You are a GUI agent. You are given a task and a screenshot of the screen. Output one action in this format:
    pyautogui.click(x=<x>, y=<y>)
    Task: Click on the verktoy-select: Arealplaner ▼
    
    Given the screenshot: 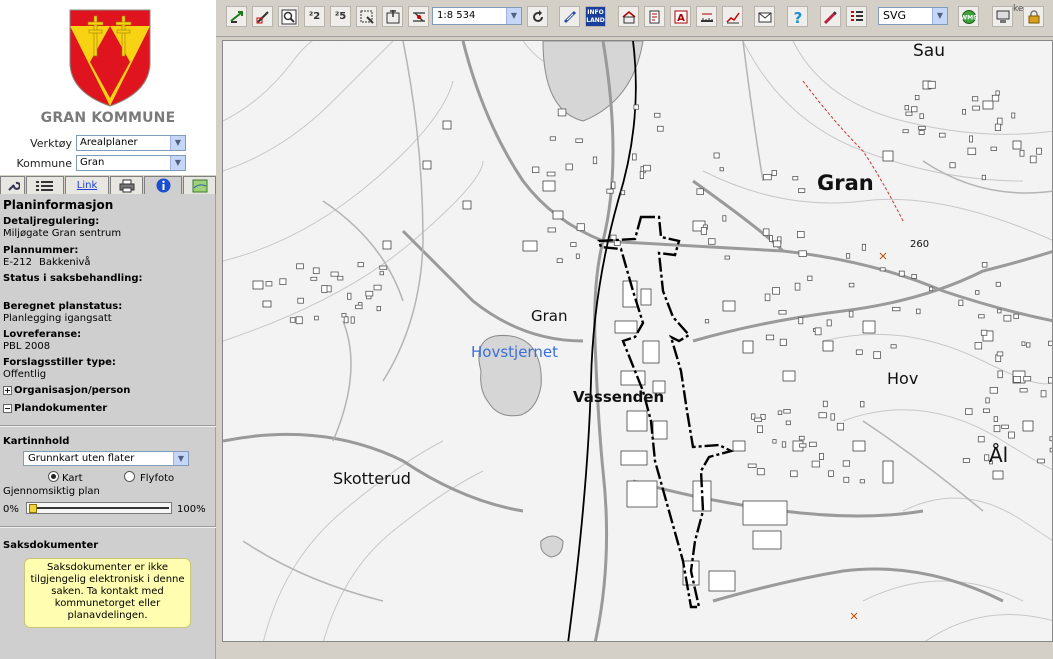 What is the action you would take?
    pyautogui.click(x=131, y=143)
    